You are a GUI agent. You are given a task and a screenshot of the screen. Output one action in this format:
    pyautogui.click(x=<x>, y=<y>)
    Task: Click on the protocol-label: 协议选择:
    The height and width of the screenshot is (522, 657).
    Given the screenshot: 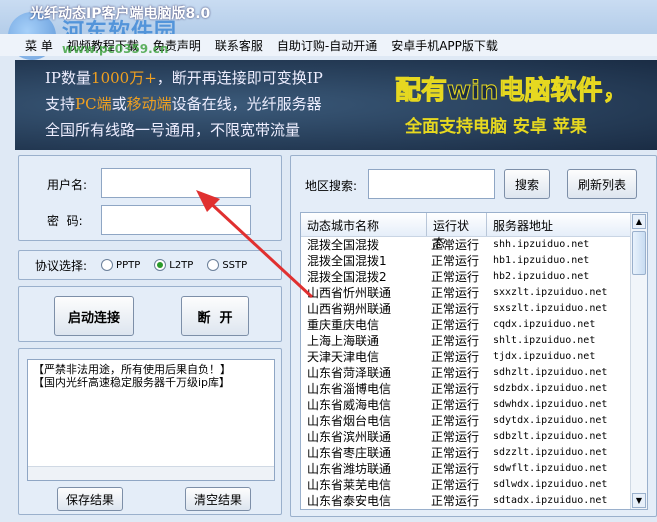 What is the action you would take?
    pyautogui.click(x=61, y=265)
    